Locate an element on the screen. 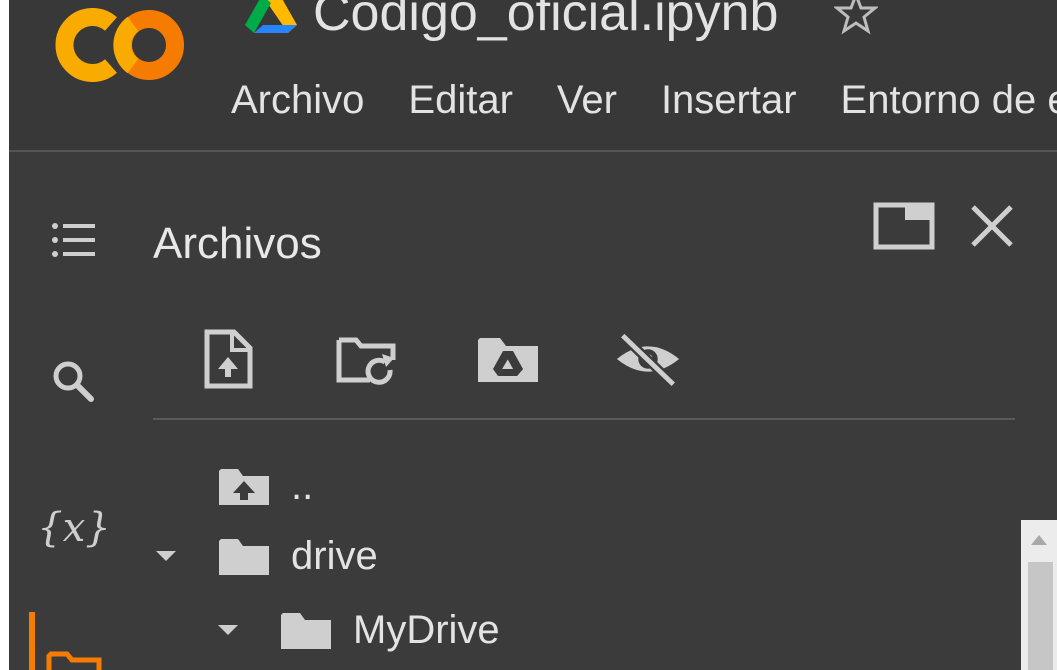 Image resolution: width=1057 pixels, height=670 pixels. menu-ver: Ver is located at coordinates (587, 100).